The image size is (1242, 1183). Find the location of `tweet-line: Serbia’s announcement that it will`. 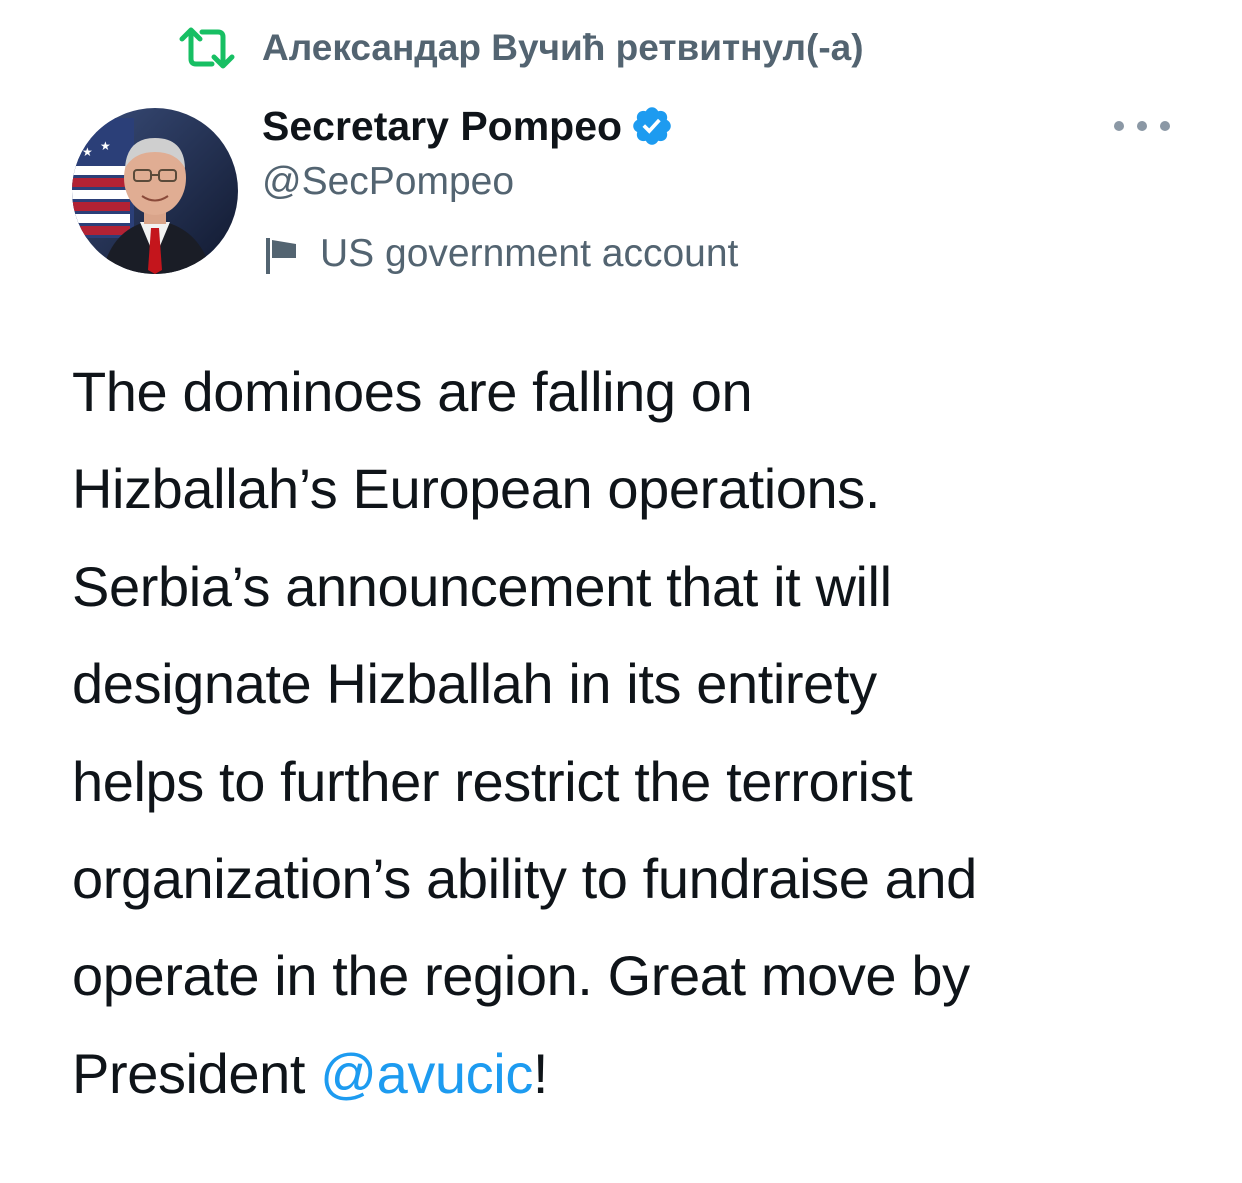

tweet-line: Serbia’s announcement that it will is located at coordinates (482, 586).